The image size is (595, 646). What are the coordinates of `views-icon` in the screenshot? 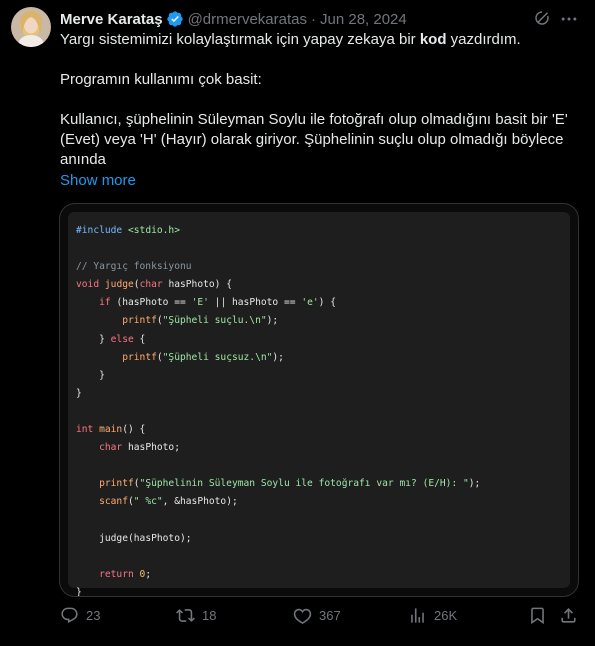 It's located at (417, 615).